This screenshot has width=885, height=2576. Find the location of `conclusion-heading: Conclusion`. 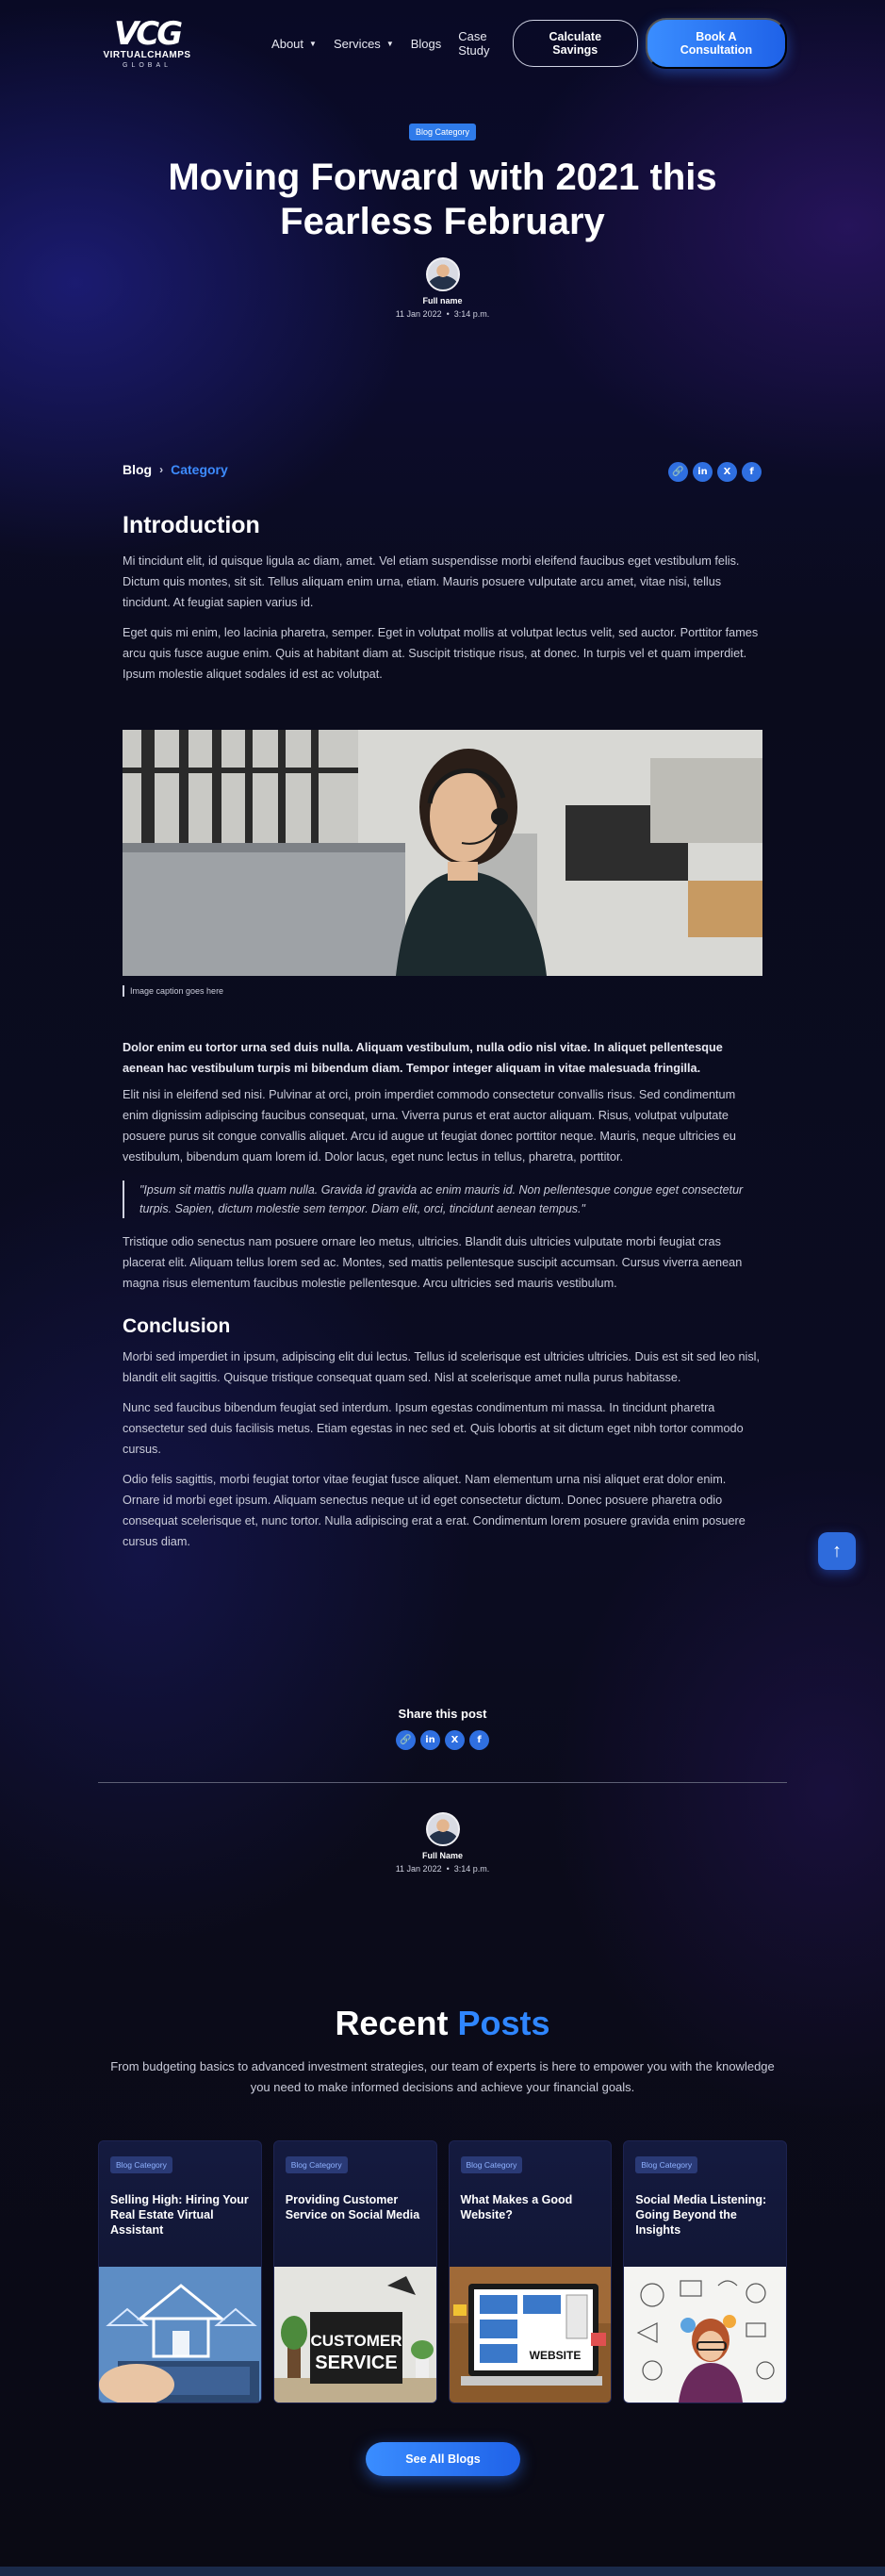

conclusion-heading: Conclusion is located at coordinates (177, 1326).